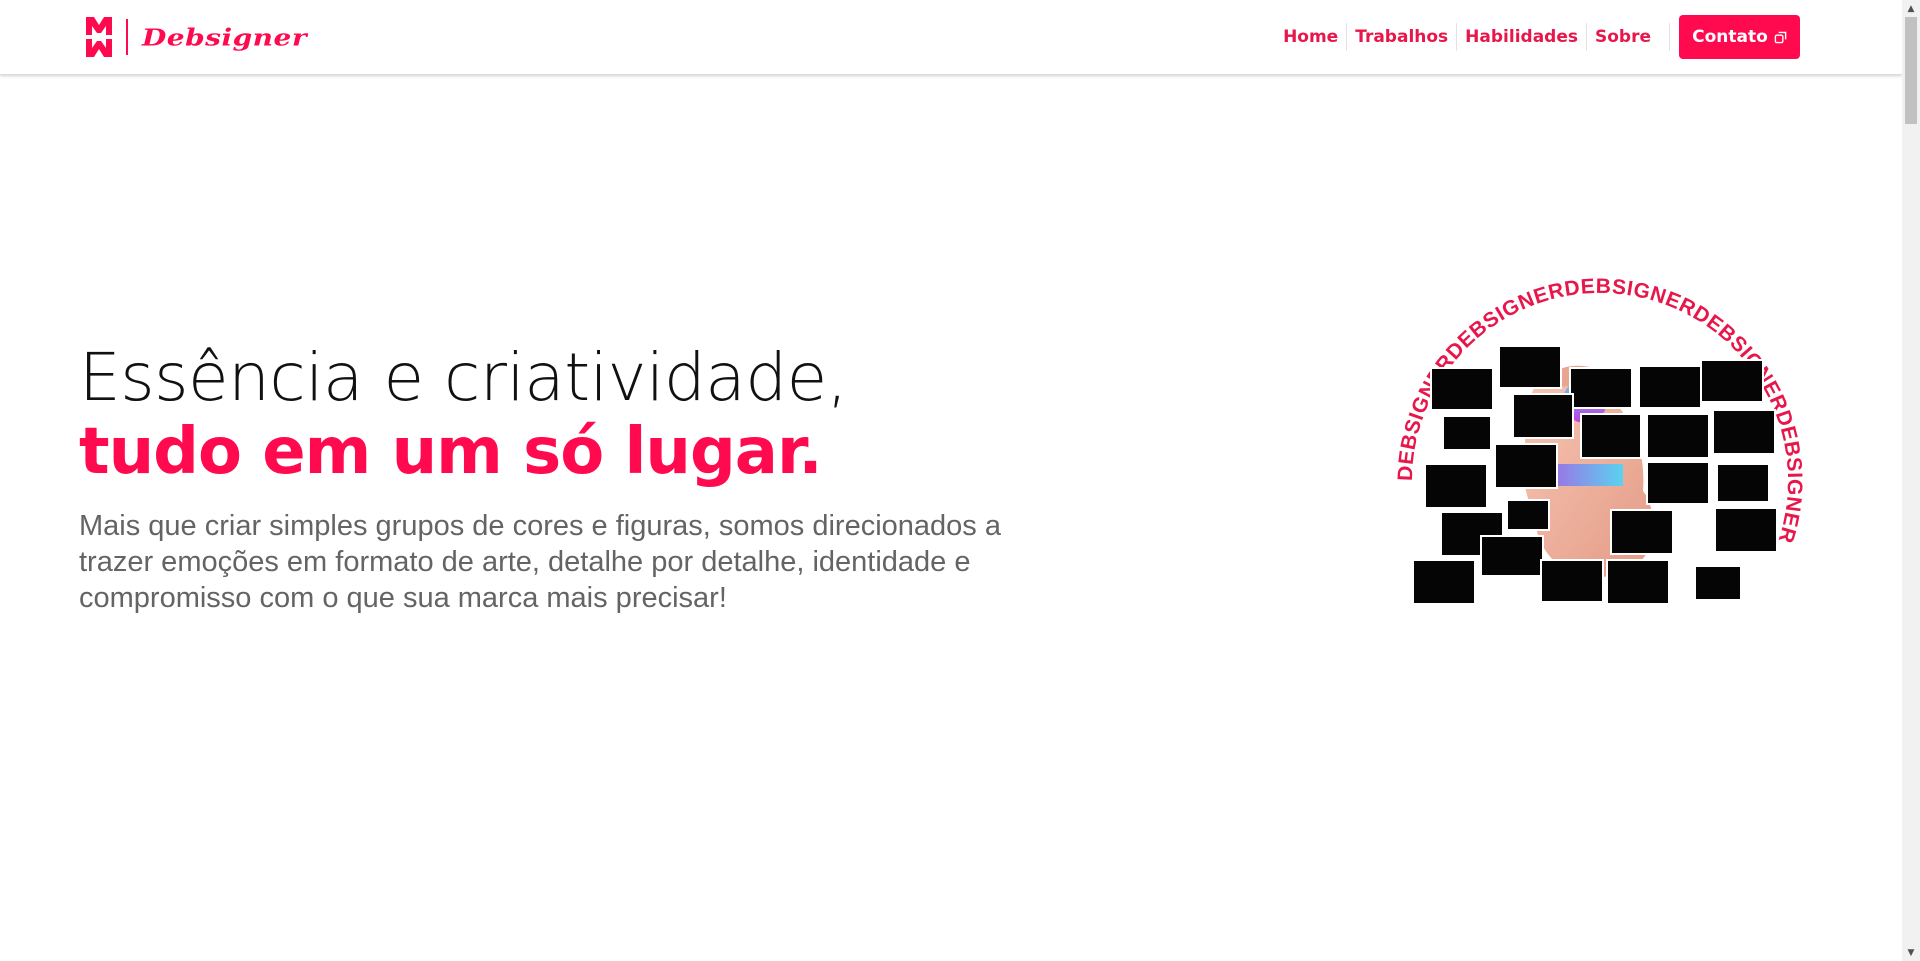  What do you see at coordinates (1730, 37) in the screenshot?
I see `contact-button-label: Contato` at bounding box center [1730, 37].